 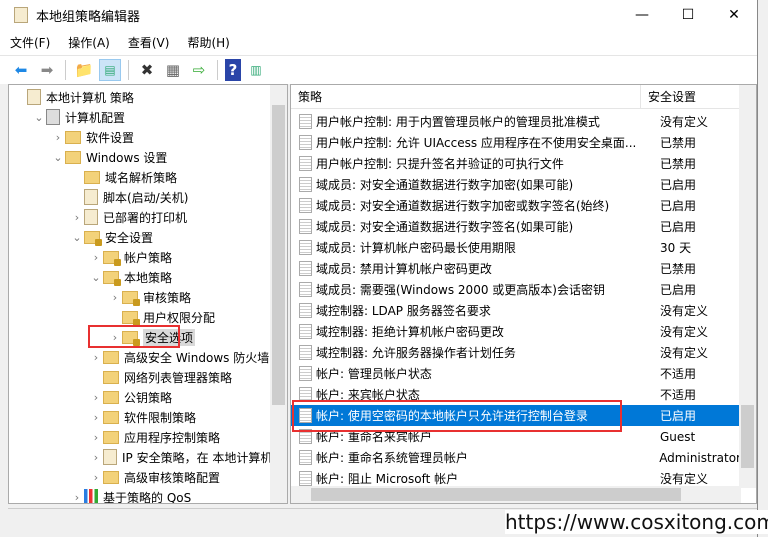 What do you see at coordinates (208, 42) in the screenshot?
I see `menu-help: 帮助(H)` at bounding box center [208, 42].